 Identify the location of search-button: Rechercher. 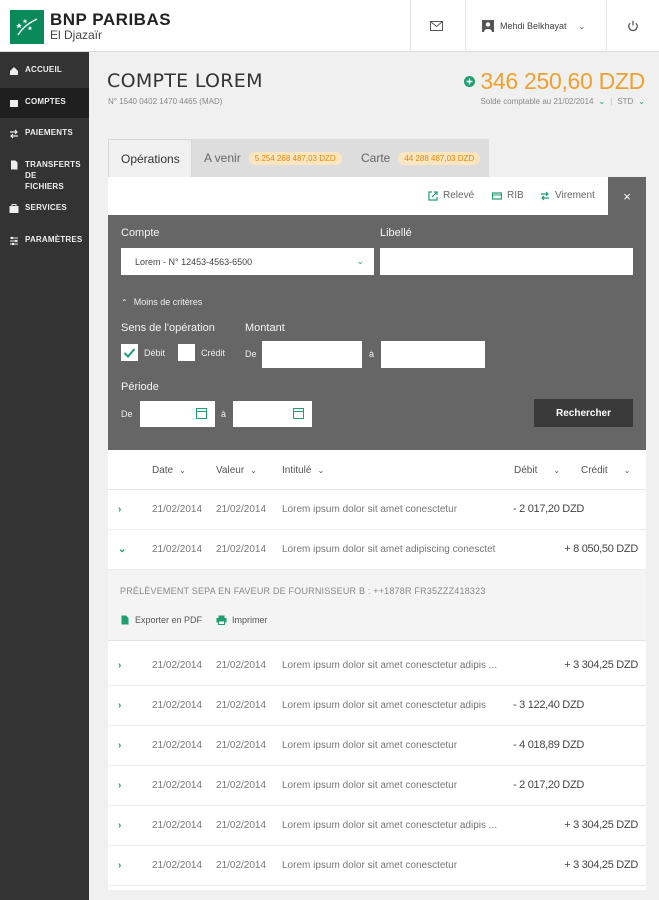
(583, 413).